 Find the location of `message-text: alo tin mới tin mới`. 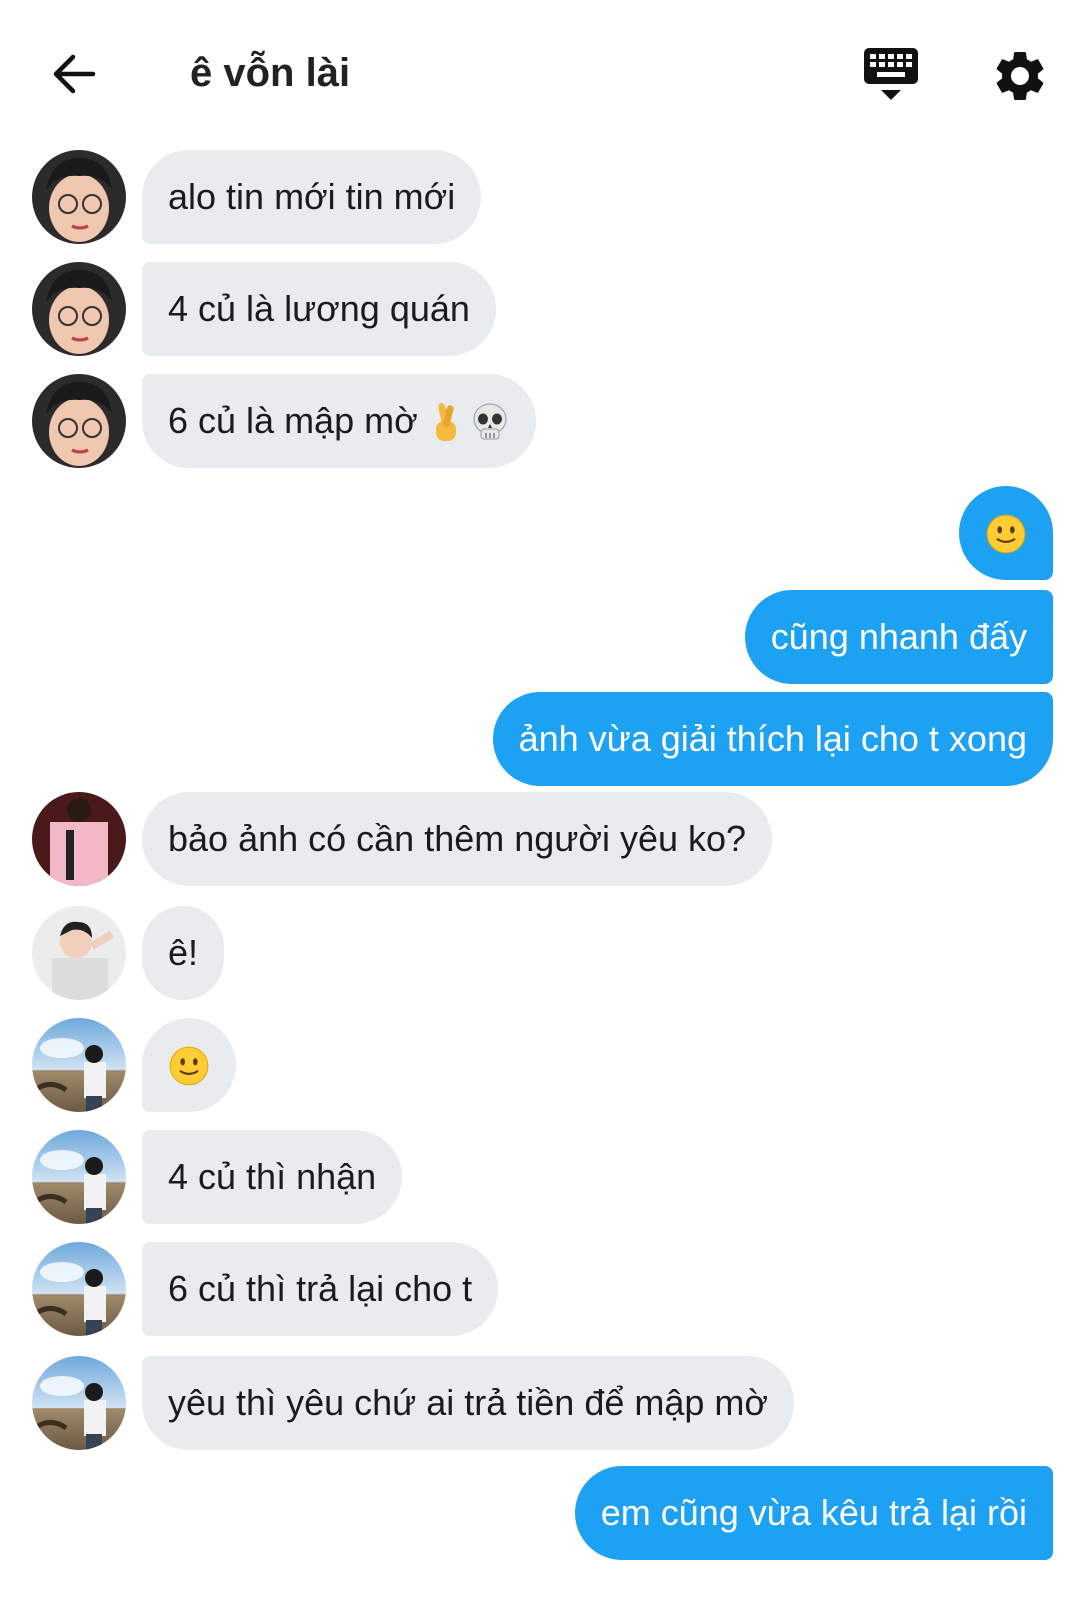

message-text: alo tin mới tin mới is located at coordinates (312, 196).